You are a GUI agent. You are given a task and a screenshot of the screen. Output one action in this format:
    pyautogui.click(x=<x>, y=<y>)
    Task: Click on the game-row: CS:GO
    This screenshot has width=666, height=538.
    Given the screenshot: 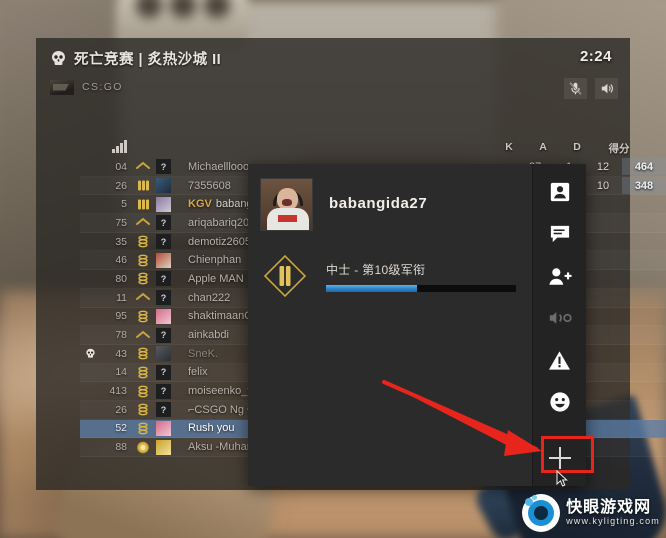 What is the action you would take?
    pyautogui.click(x=334, y=87)
    